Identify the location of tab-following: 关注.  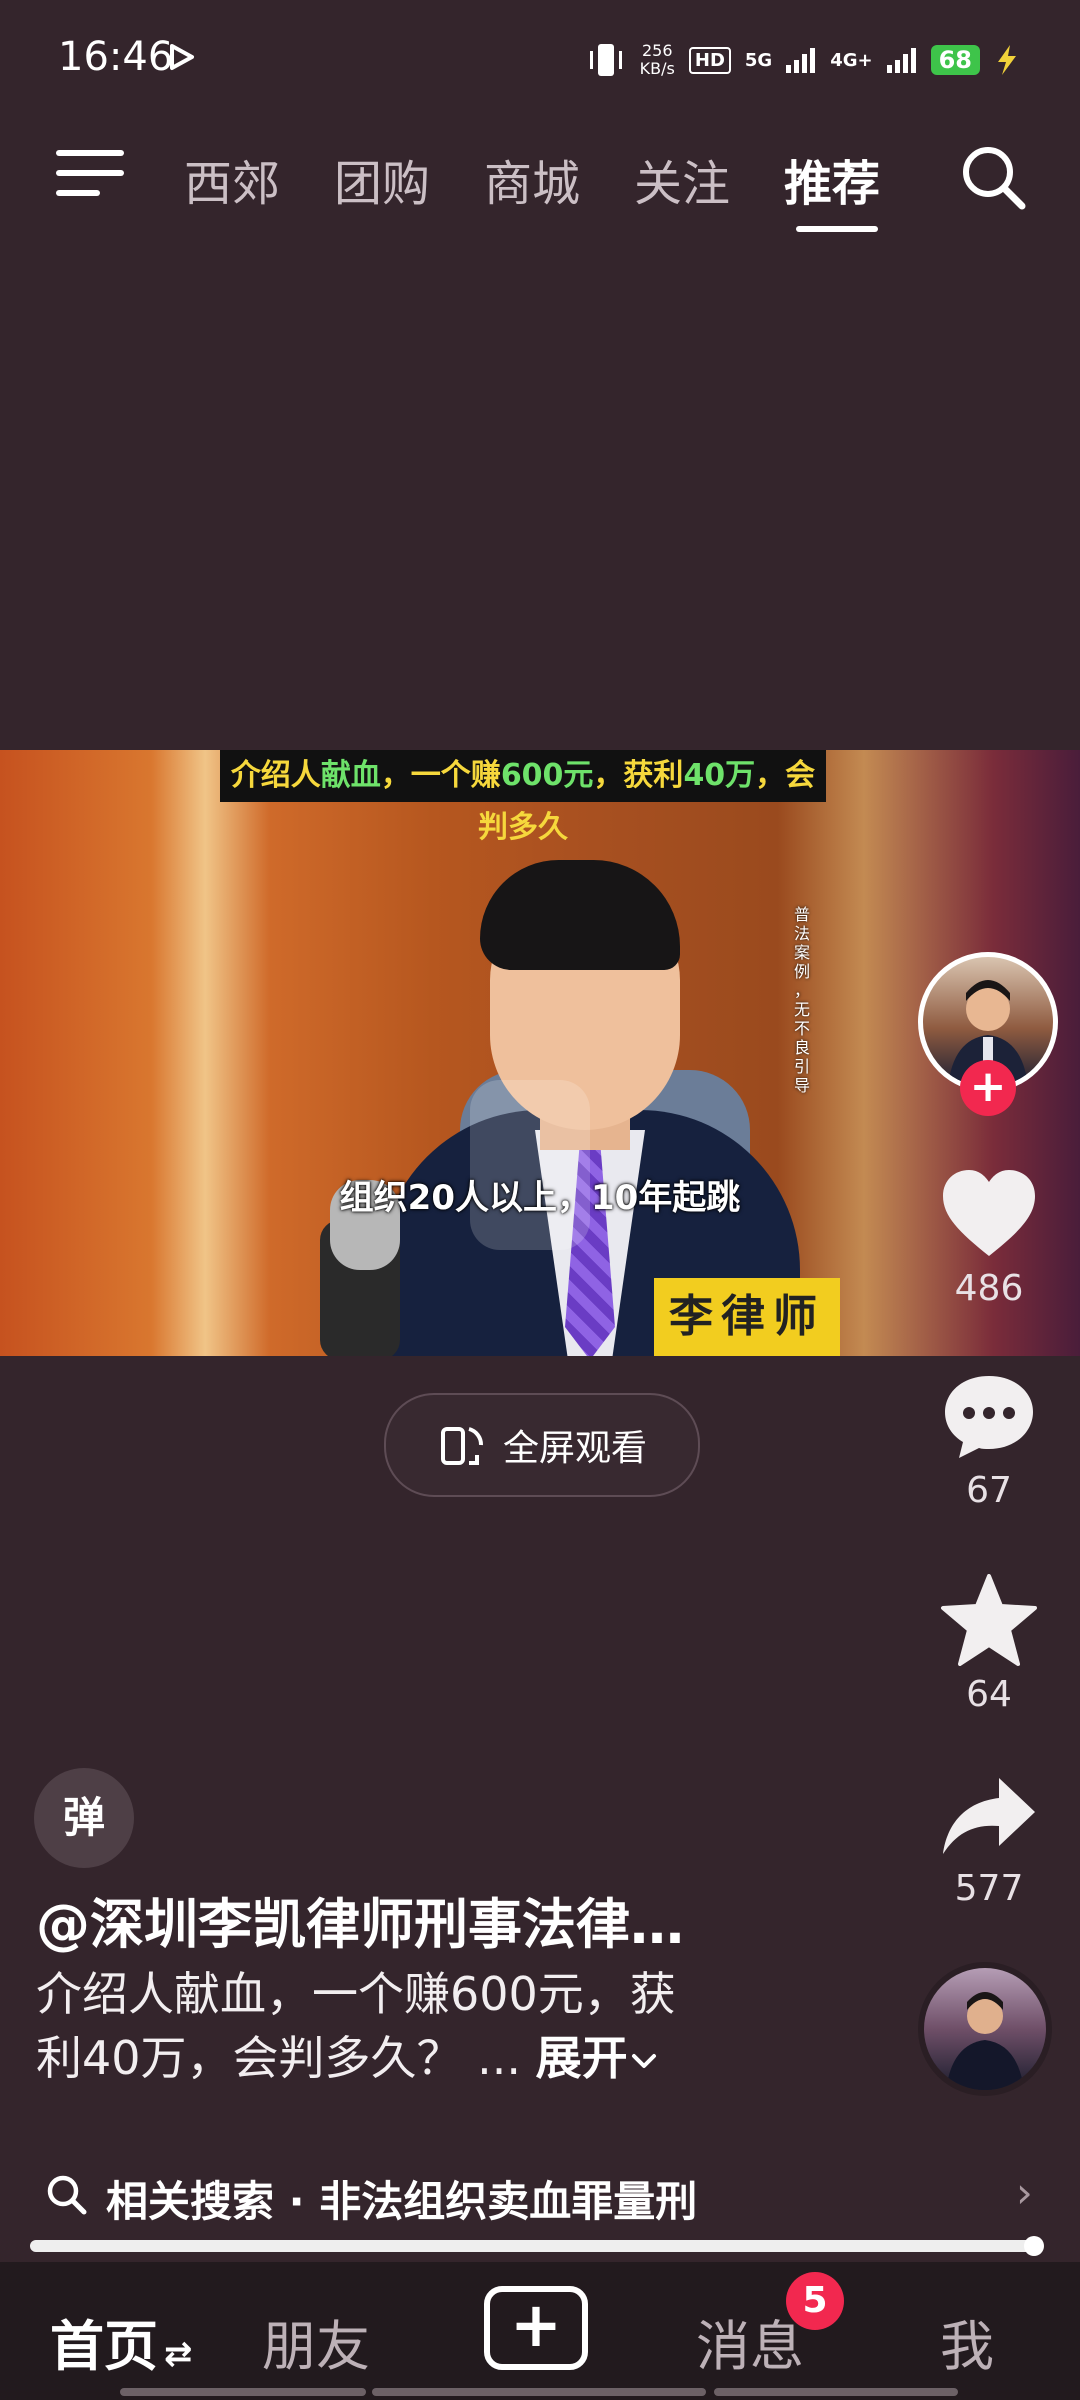
(682, 179).